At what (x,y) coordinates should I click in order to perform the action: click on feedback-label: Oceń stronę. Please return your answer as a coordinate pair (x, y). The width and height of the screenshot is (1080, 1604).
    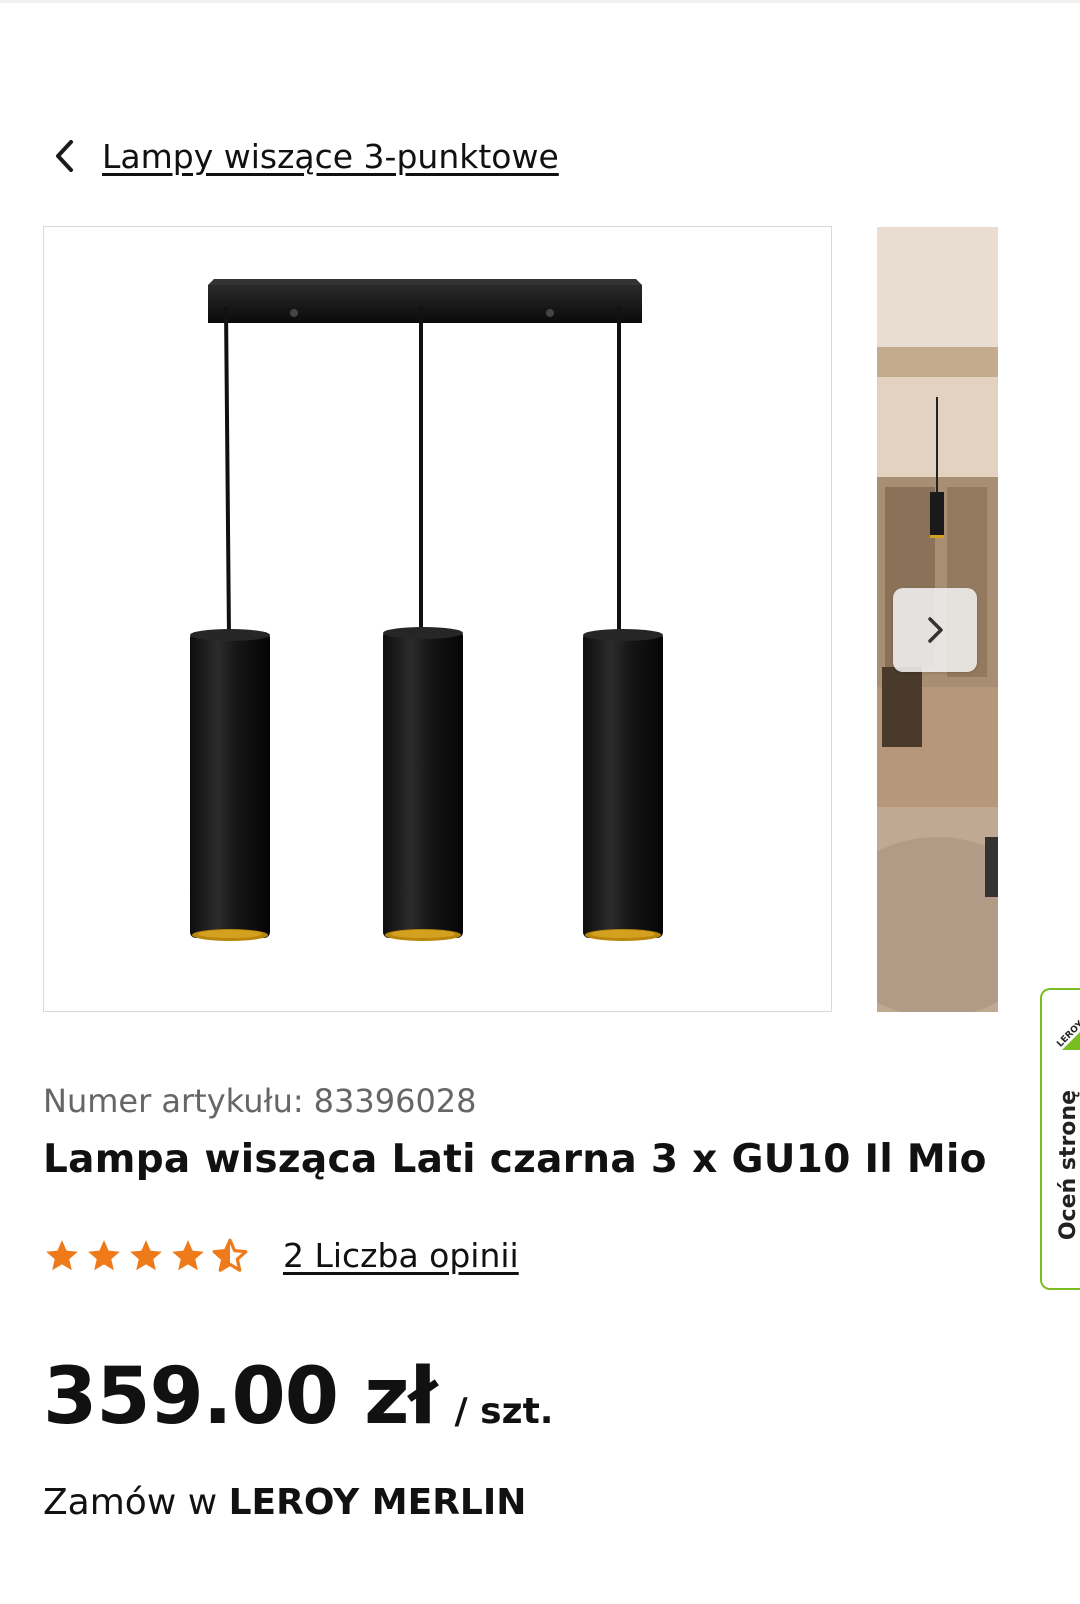
    Looking at the image, I should click on (1068, 1165).